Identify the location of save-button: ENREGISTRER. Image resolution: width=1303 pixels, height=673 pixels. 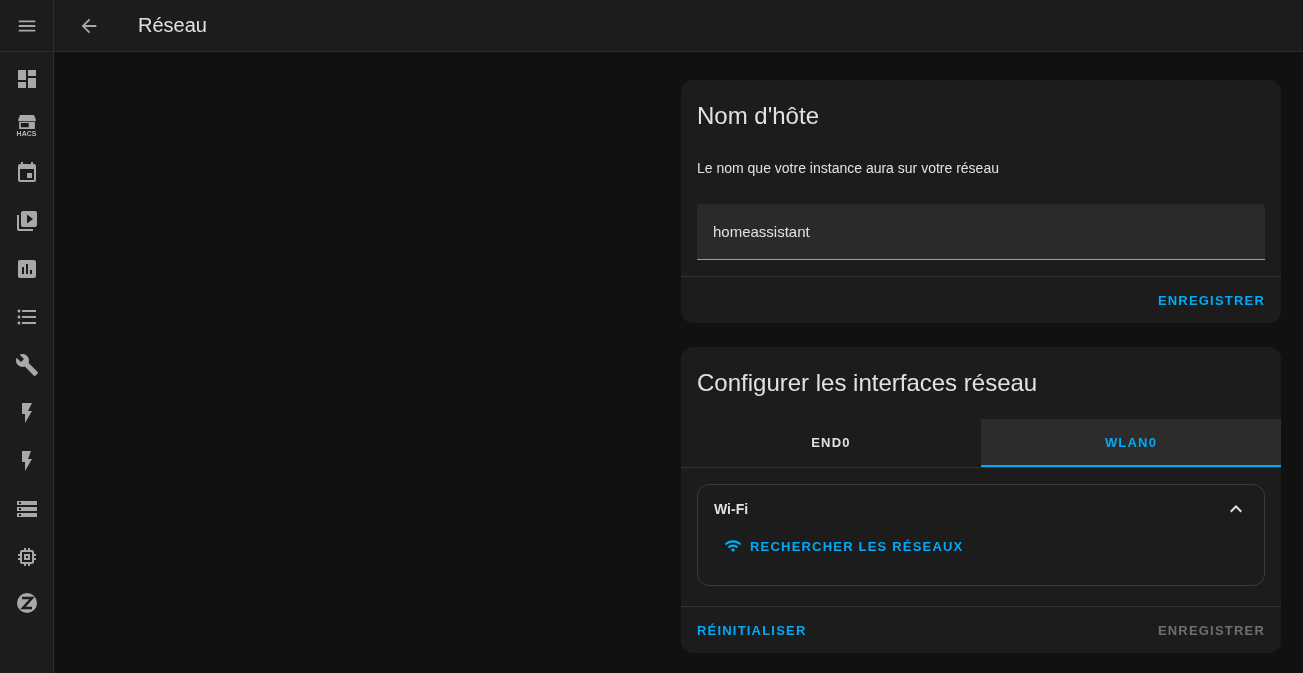
(1211, 300).